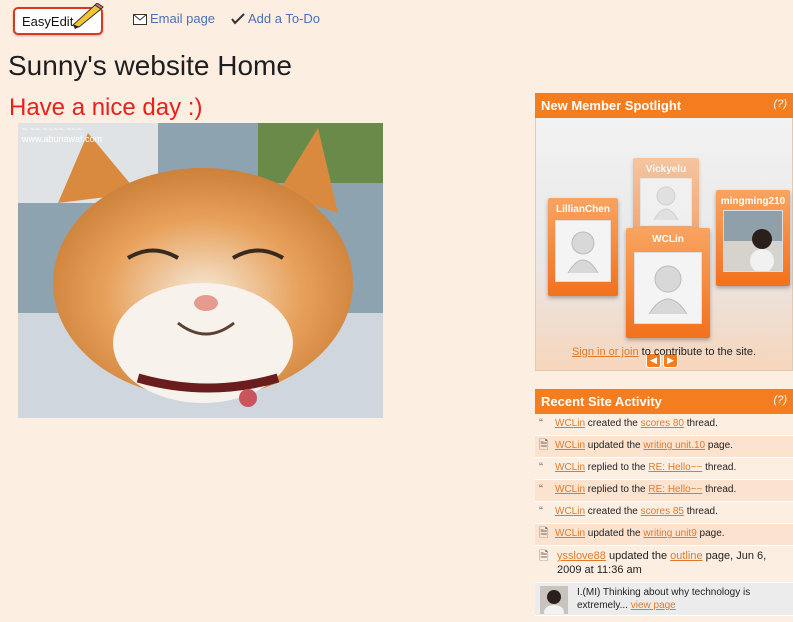  What do you see at coordinates (601, 401) in the screenshot?
I see `activity-title: Recent Site Activity` at bounding box center [601, 401].